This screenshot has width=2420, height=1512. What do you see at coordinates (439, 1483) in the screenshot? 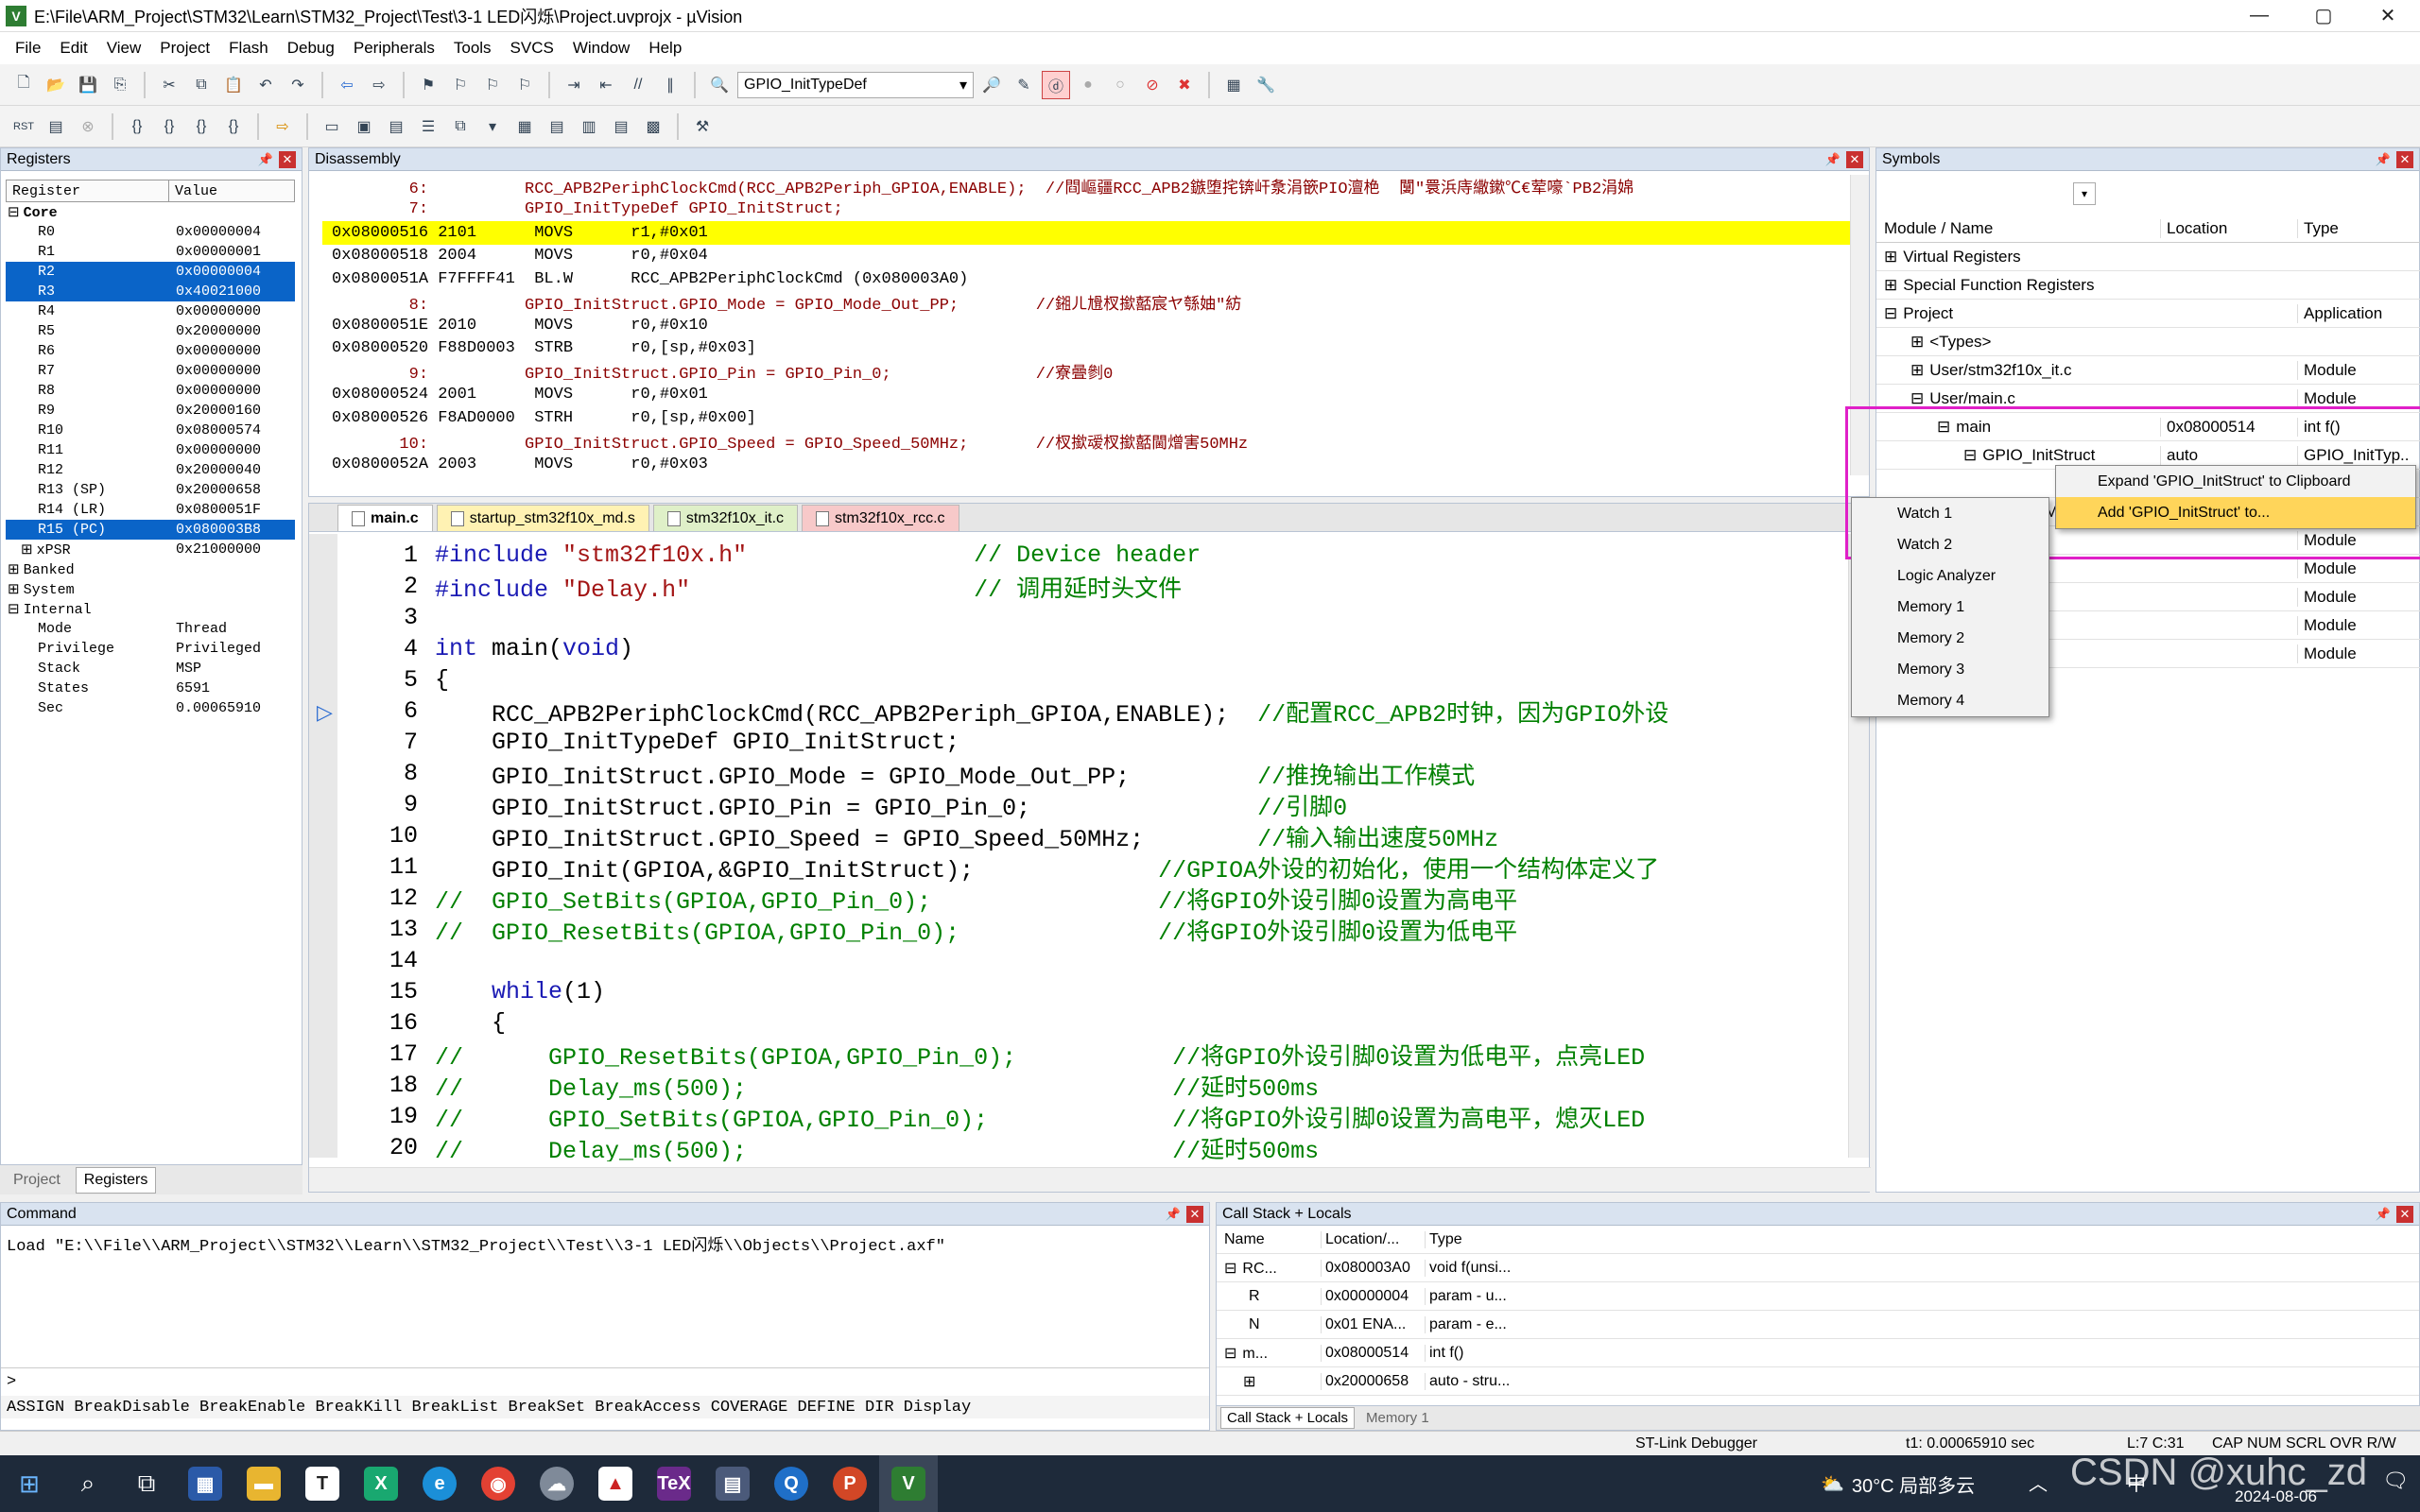
I see `edge-icon: e` at bounding box center [439, 1483].